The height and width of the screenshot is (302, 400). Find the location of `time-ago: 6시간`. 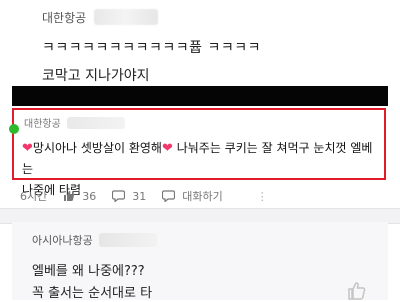

time-ago: 6시간 is located at coordinates (34, 196).